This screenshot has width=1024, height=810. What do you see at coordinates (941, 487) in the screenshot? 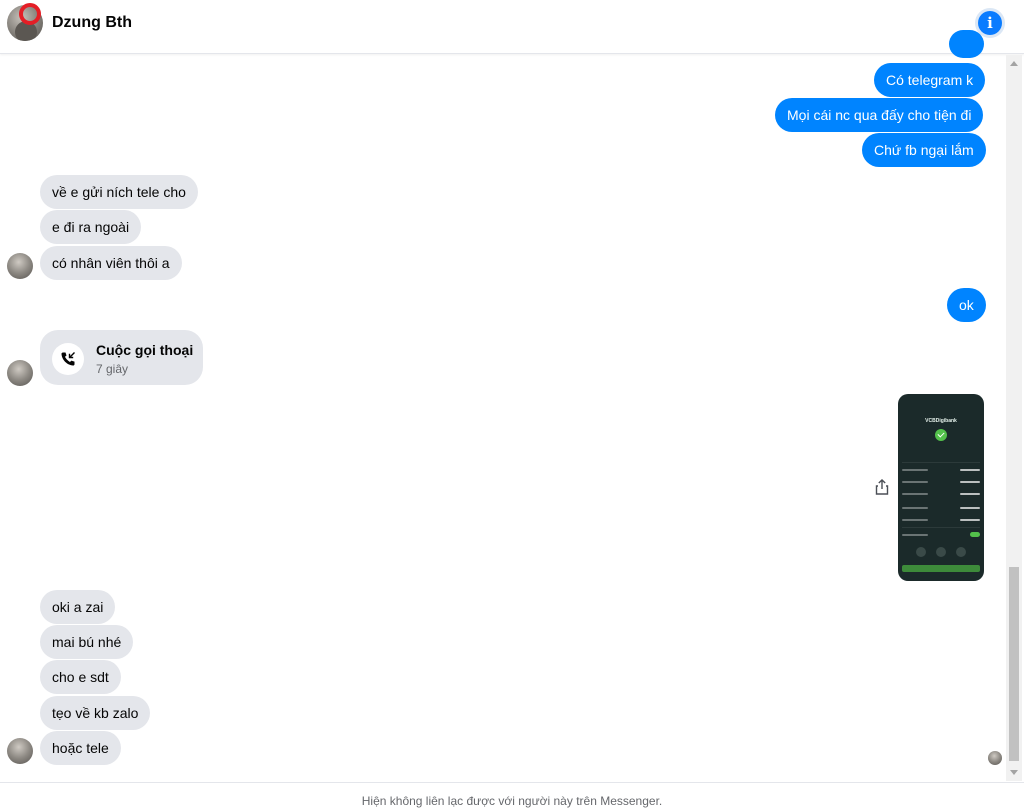
I see `receipt-image: VCBDigibank` at bounding box center [941, 487].